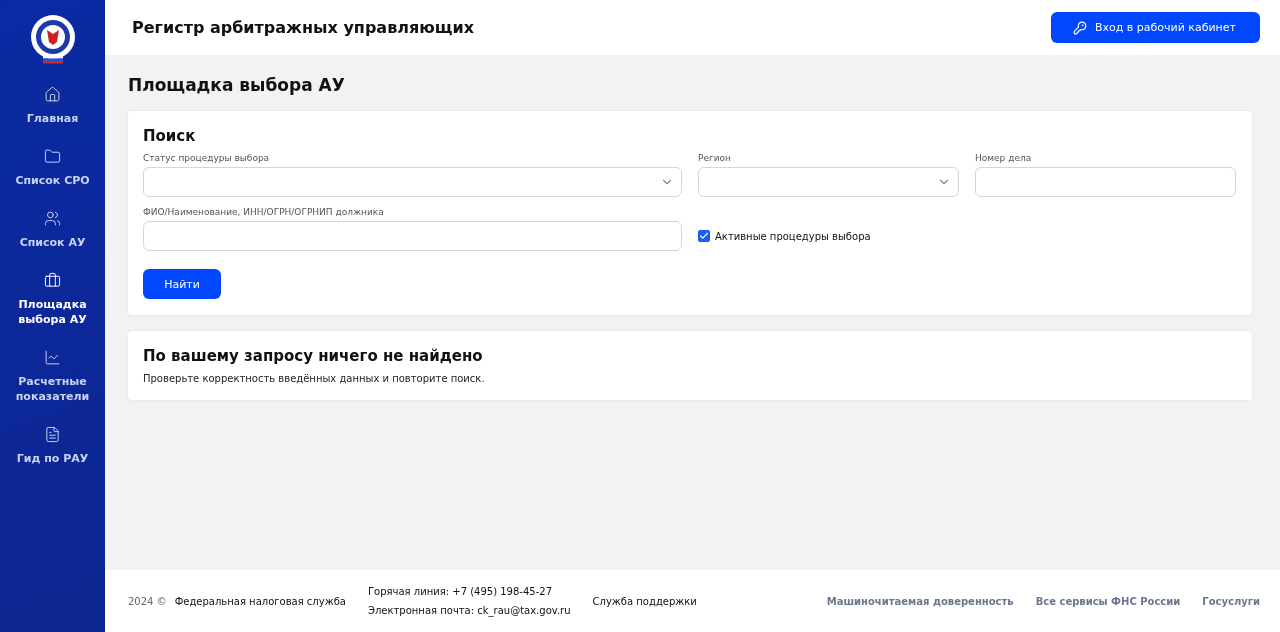 The image size is (1280, 632). What do you see at coordinates (52, 230) in the screenshot?
I see `sidebar-item: Список АУ` at bounding box center [52, 230].